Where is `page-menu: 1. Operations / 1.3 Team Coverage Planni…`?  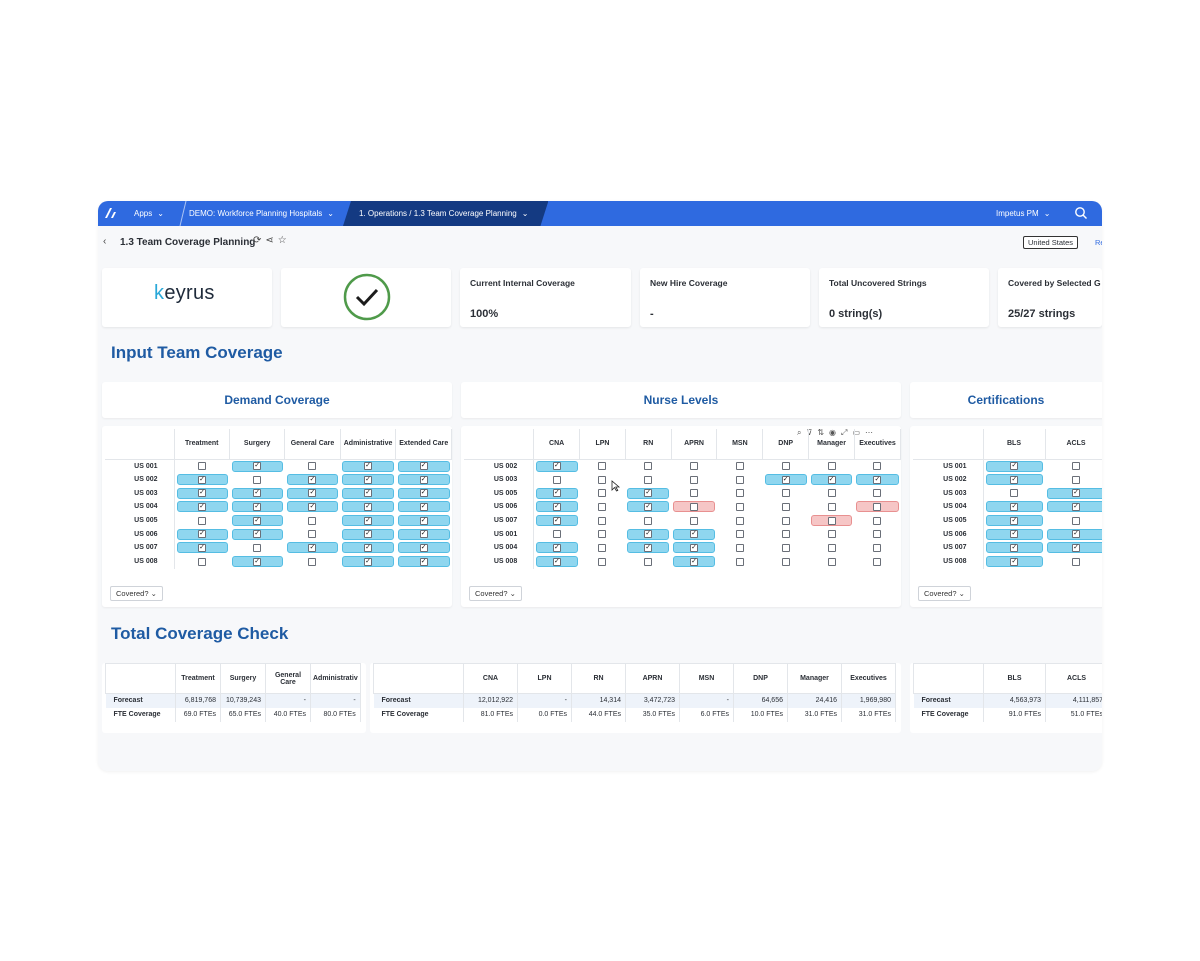 page-menu: 1. Operations / 1.3 Team Coverage Planni… is located at coordinates (445, 213).